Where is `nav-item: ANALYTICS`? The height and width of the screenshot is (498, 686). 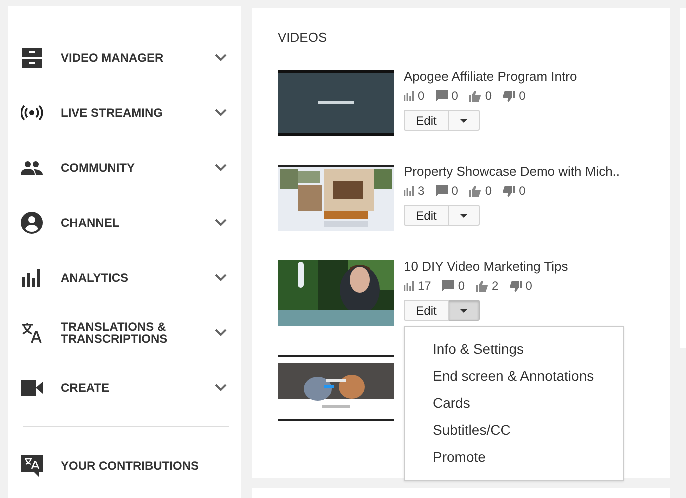 nav-item: ANALYTICS is located at coordinates (138, 278).